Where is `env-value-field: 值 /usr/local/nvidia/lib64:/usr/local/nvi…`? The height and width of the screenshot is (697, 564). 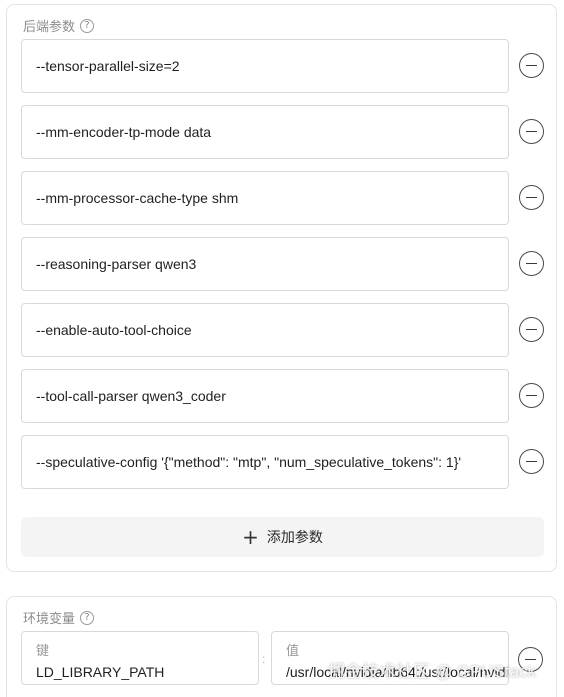 env-value-field: 值 /usr/local/nvidia/lib64:/usr/local/nvi… is located at coordinates (390, 658).